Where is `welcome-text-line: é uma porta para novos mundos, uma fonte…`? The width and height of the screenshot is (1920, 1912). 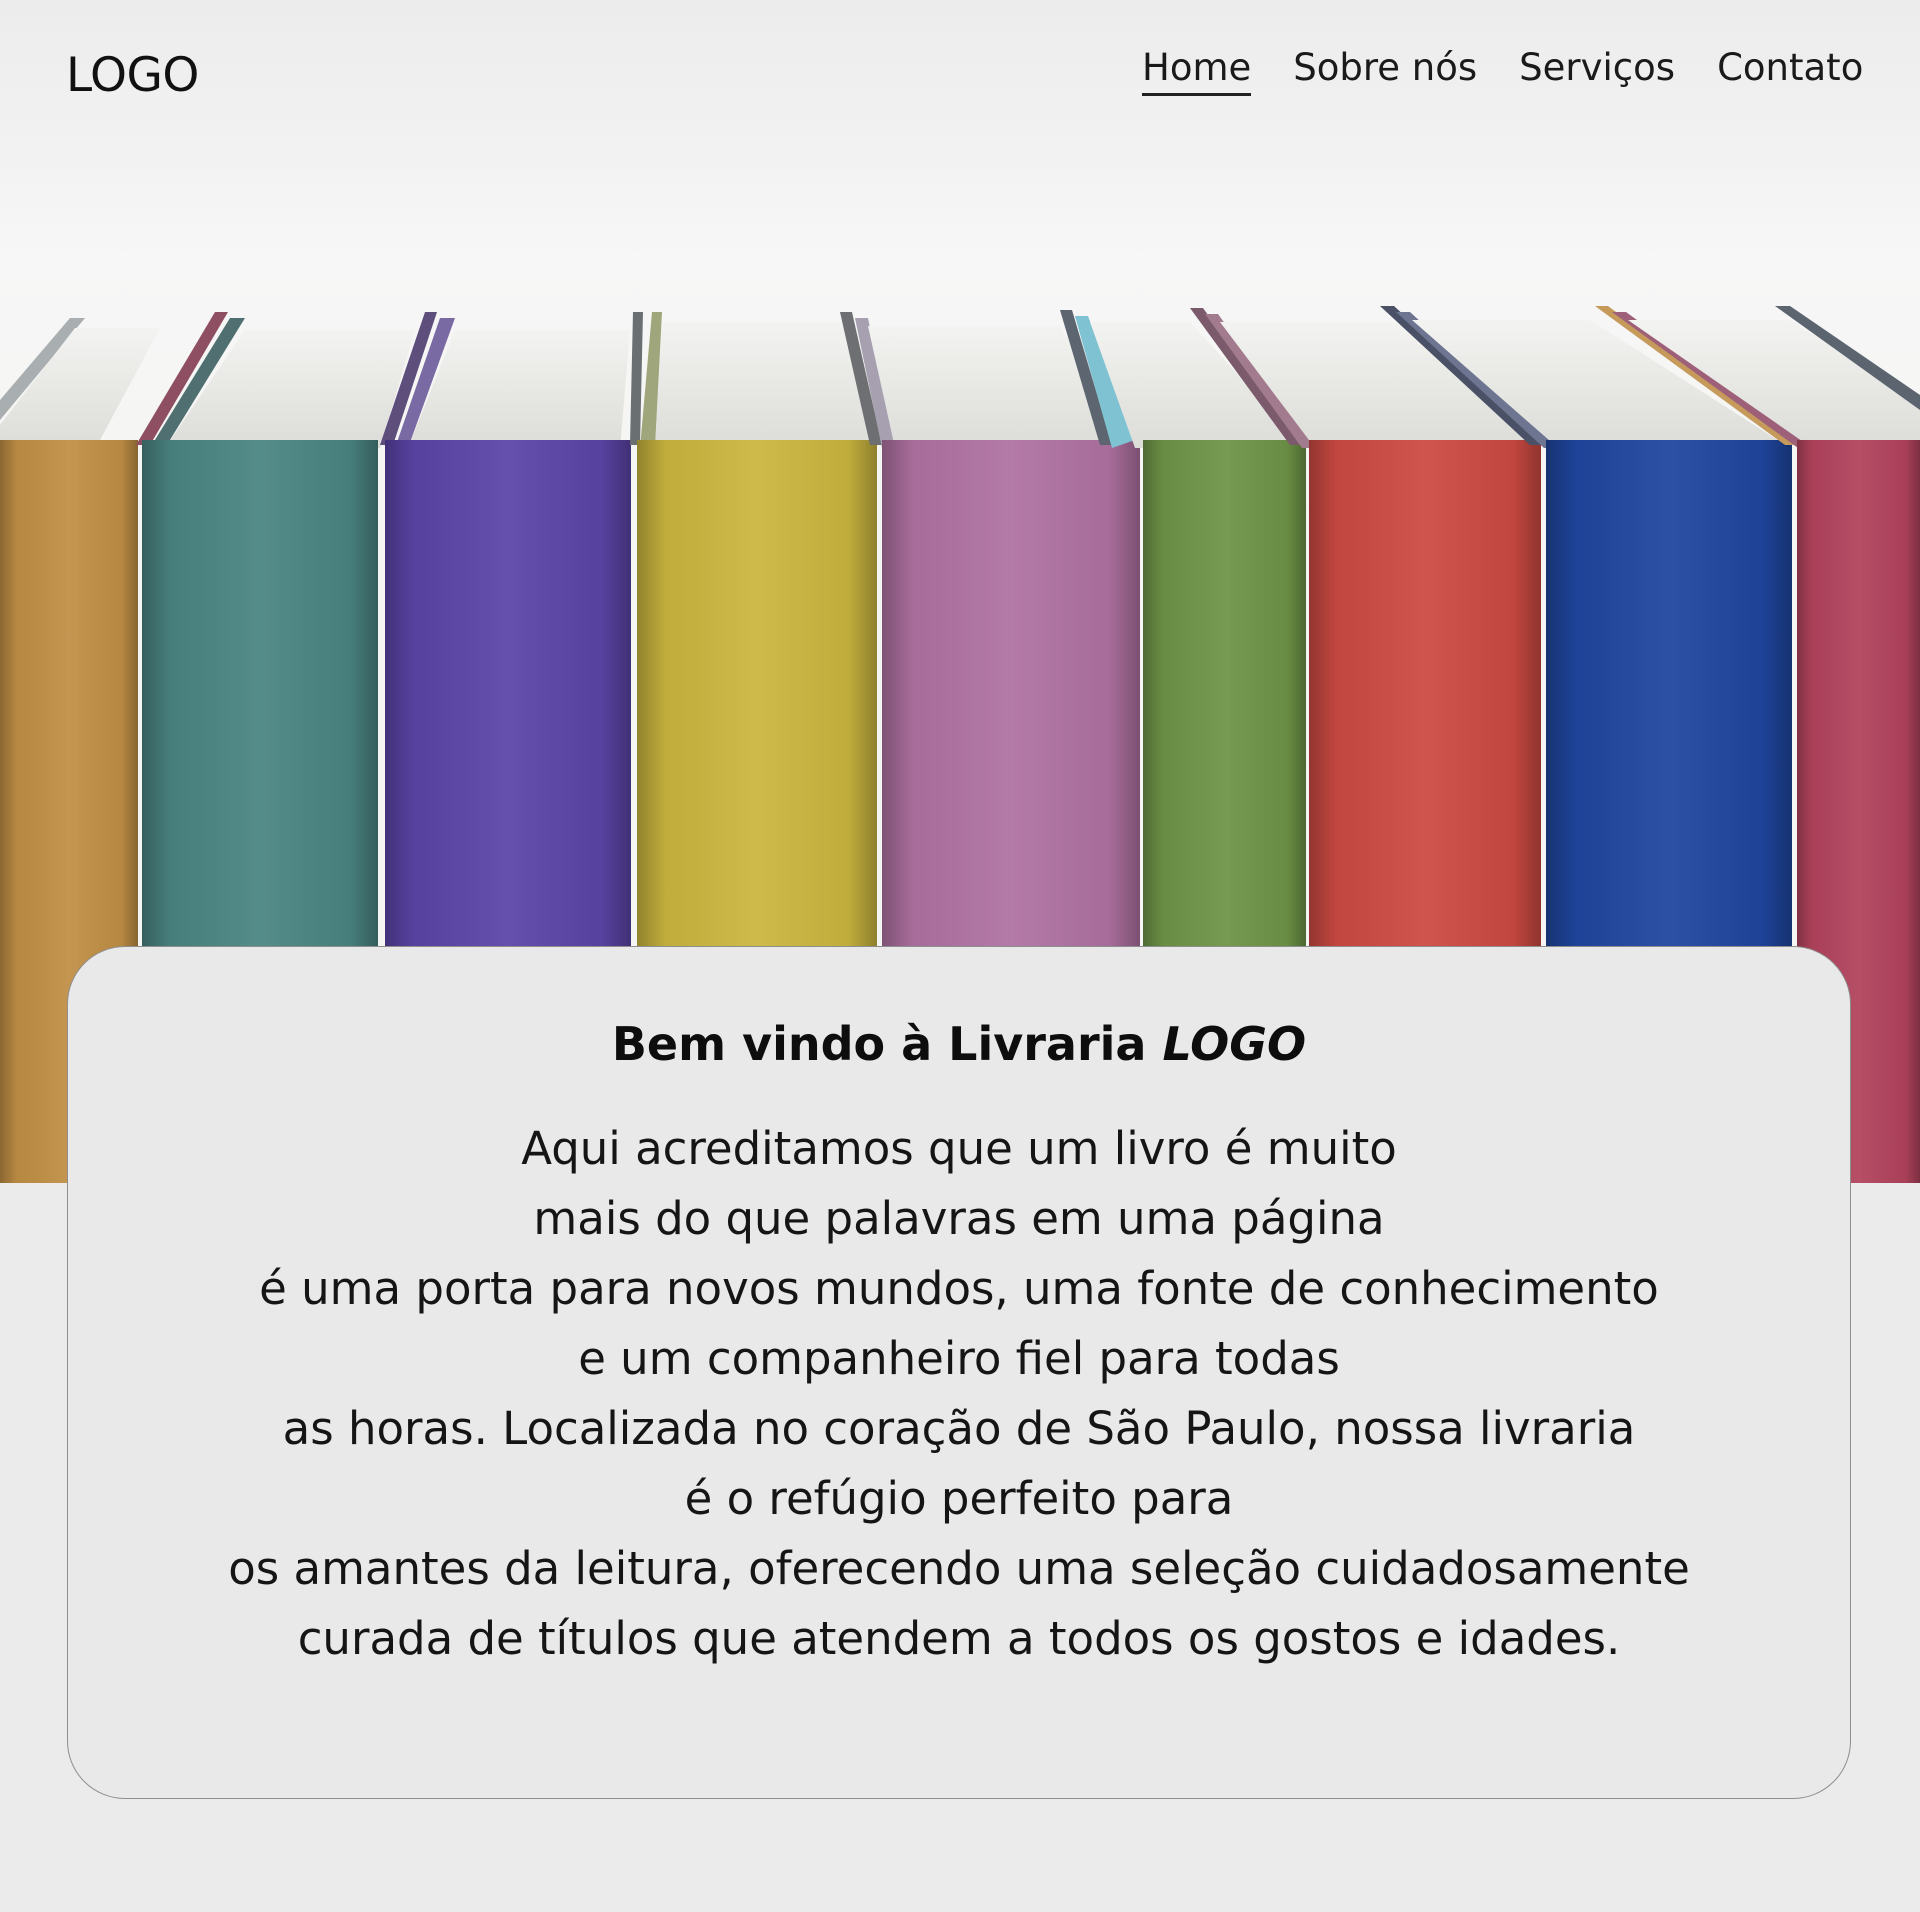
welcome-text-line: é uma porta para novos mundos, uma fonte… is located at coordinates (959, 1289).